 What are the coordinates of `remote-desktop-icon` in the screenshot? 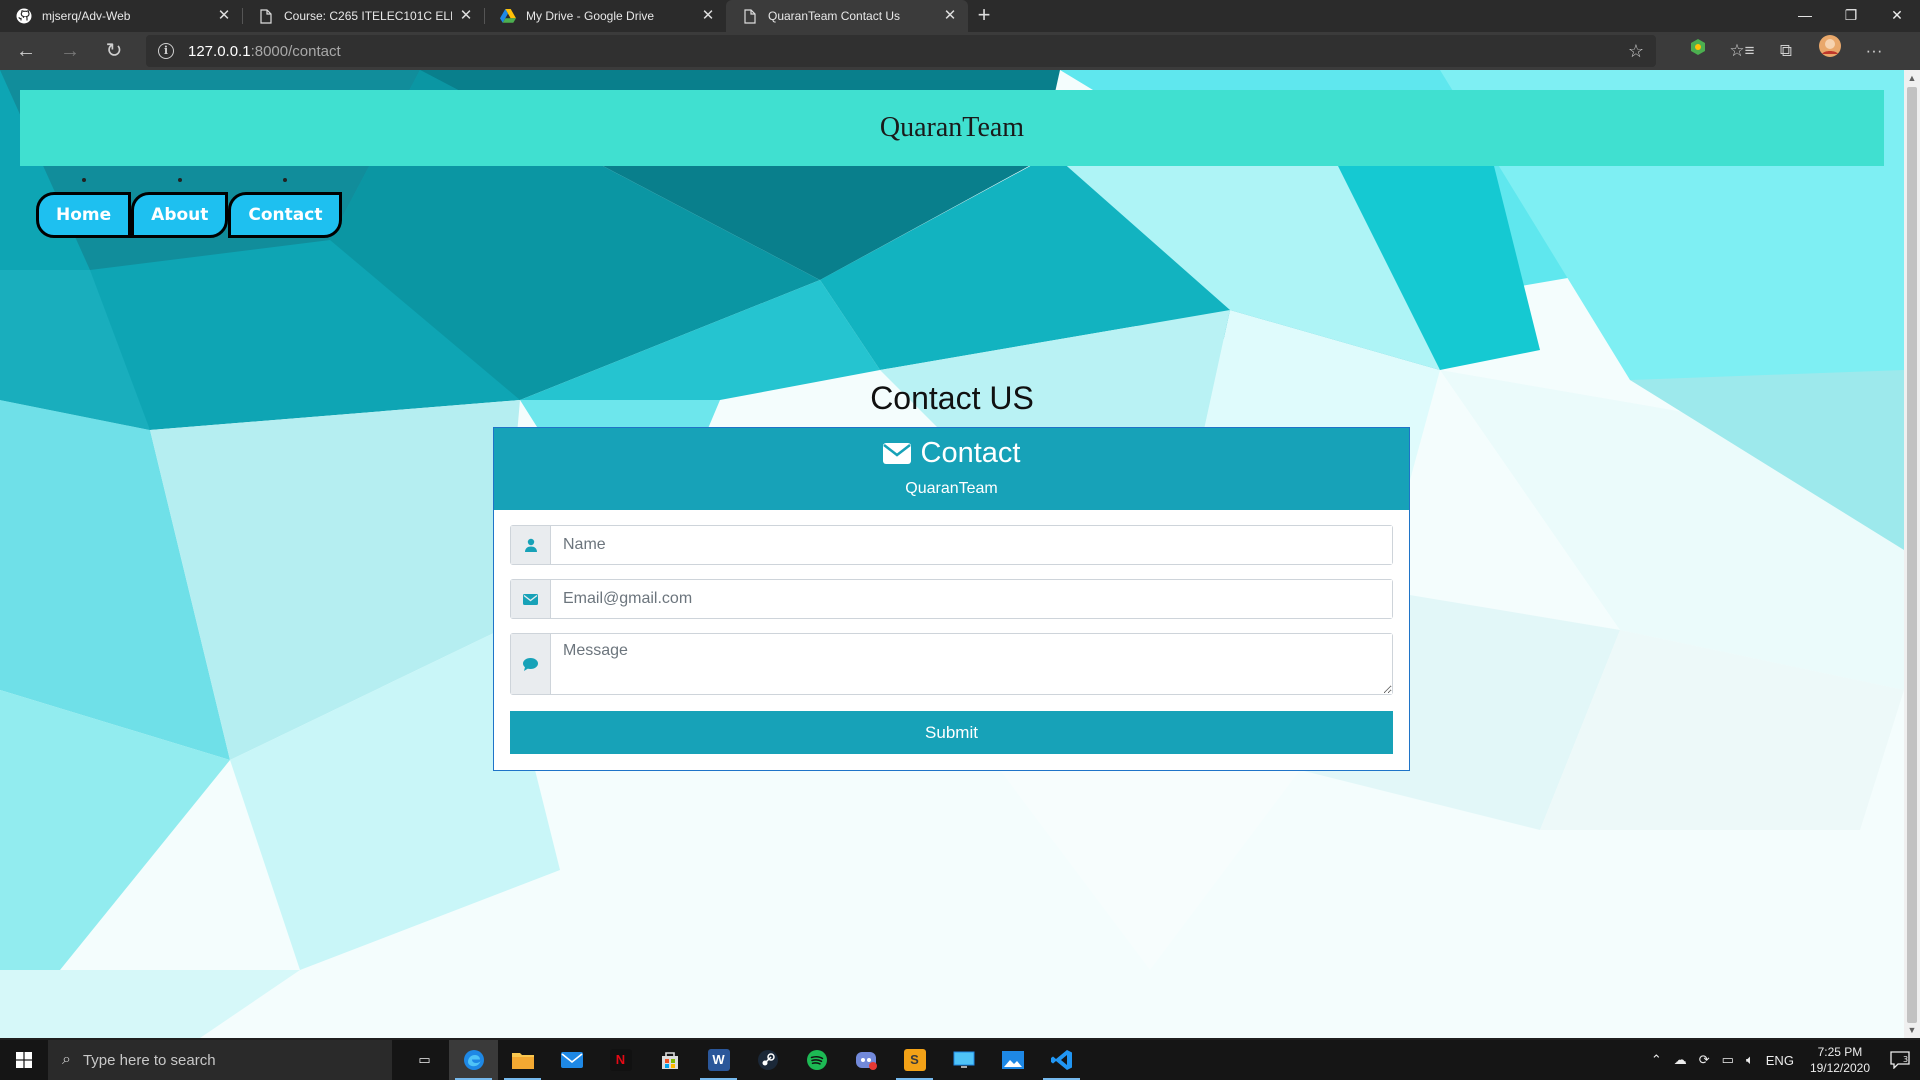 It's located at (963, 1060).